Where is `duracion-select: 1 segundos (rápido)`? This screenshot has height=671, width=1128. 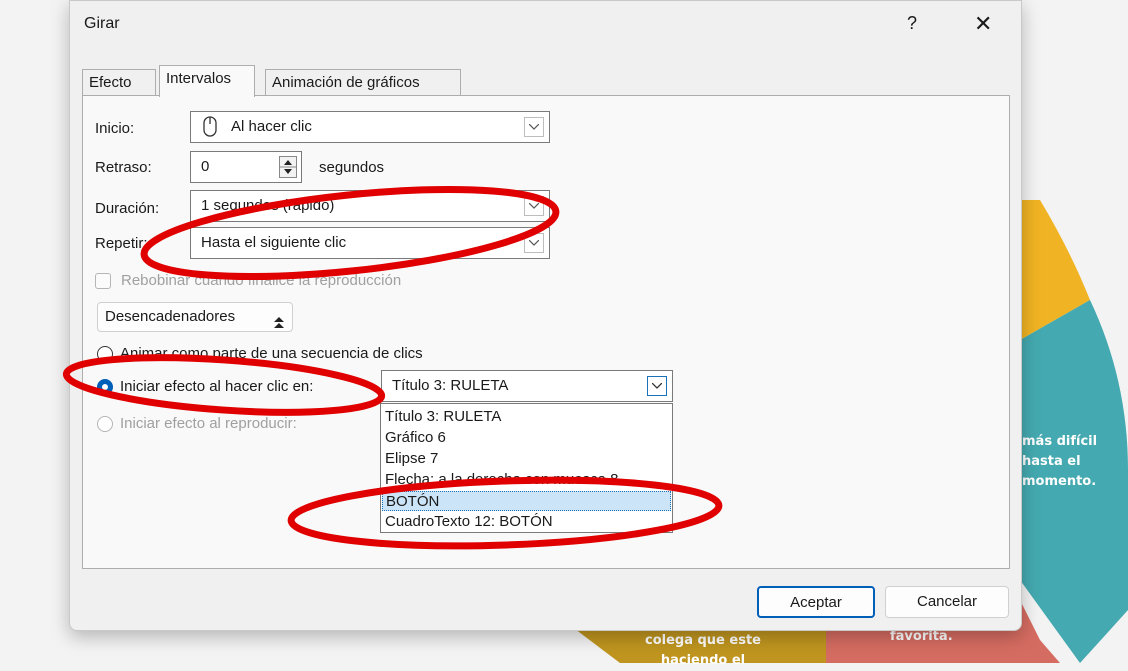
duracion-select: 1 segundos (rápido) is located at coordinates (370, 206).